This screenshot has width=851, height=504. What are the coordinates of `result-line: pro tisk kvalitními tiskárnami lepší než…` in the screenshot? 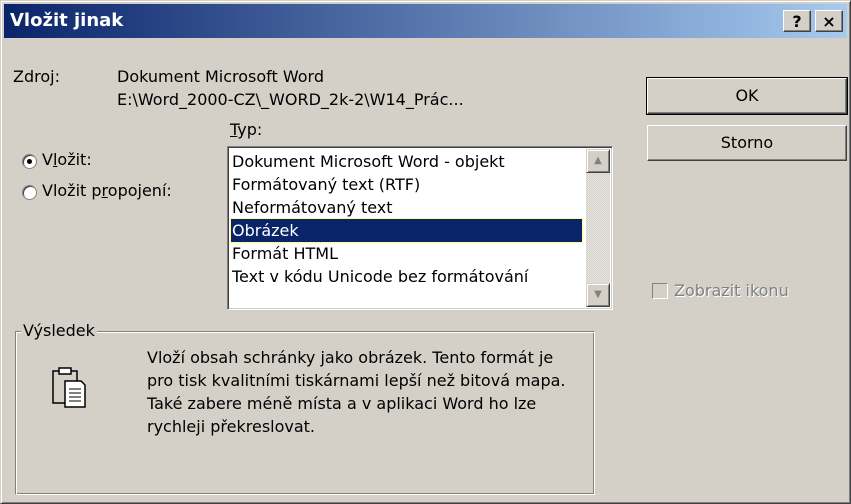 It's located at (356, 380).